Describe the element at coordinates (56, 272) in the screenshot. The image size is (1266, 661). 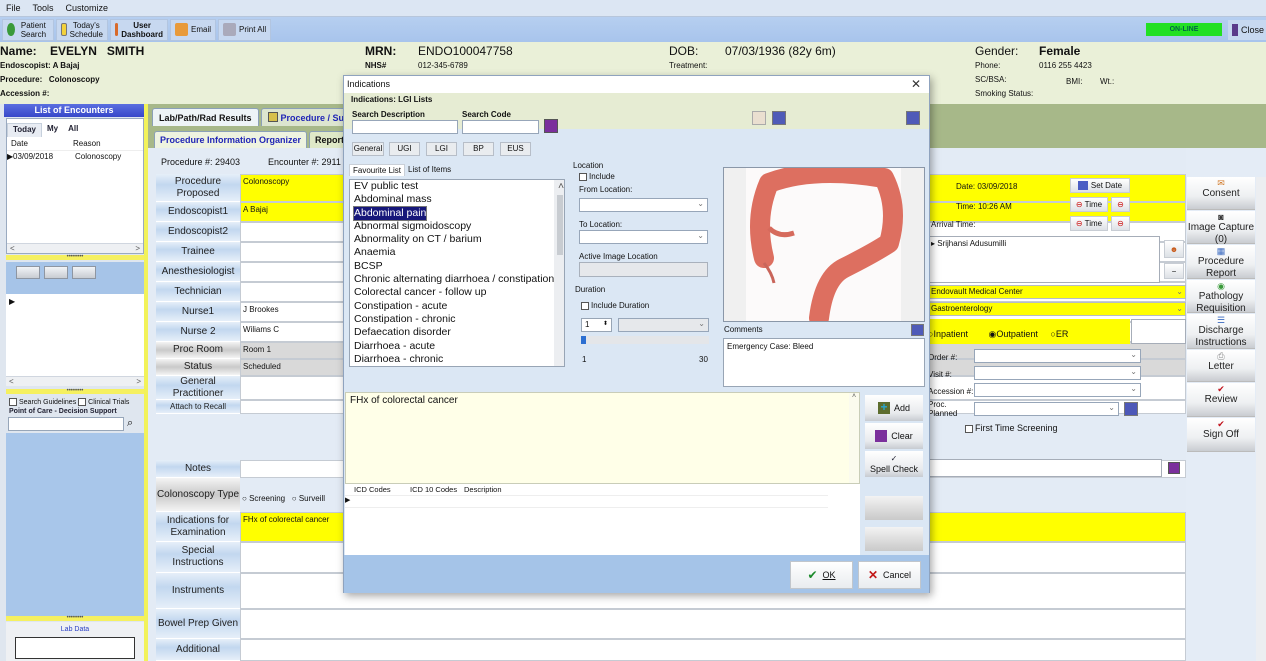
I see `minus-button` at that location.